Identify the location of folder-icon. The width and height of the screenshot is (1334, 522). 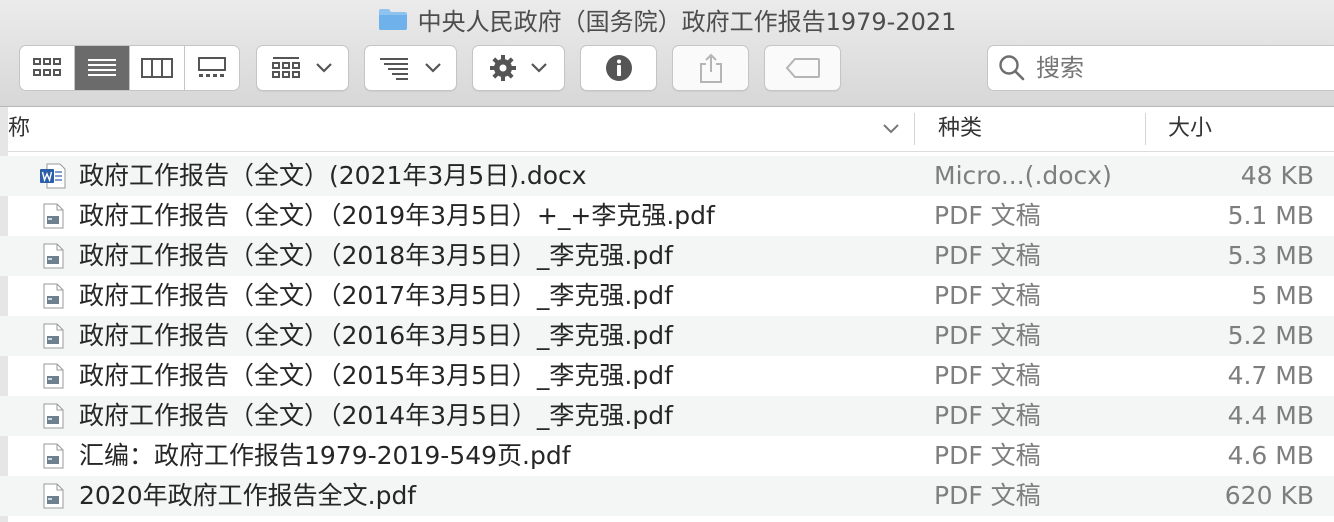
(393, 19).